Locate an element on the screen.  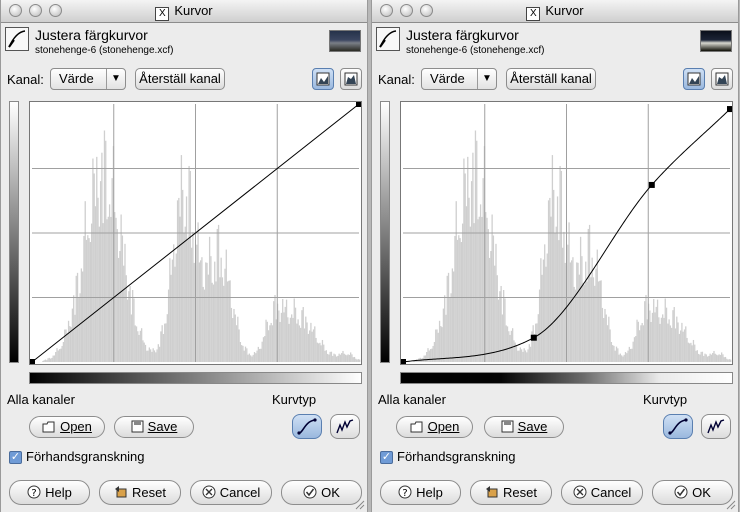
cancel-label: Cancel is located at coordinates (240, 492).